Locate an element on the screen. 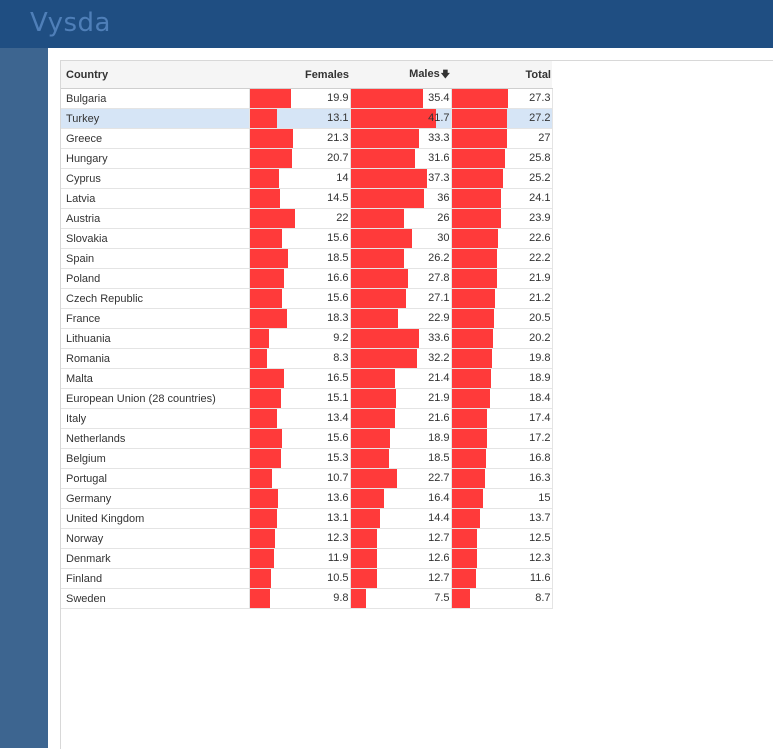  cell-females: 15.6 is located at coordinates (300, 238).